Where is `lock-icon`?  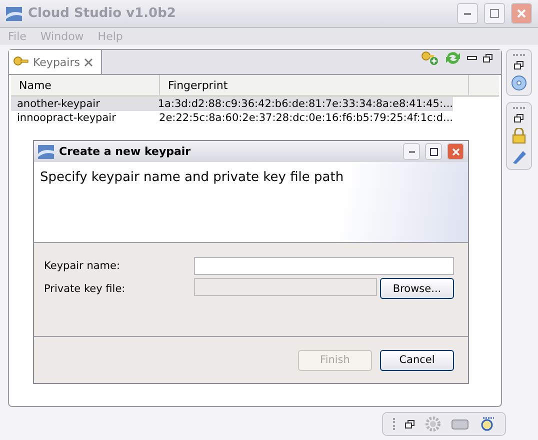
lock-icon is located at coordinates (519, 136).